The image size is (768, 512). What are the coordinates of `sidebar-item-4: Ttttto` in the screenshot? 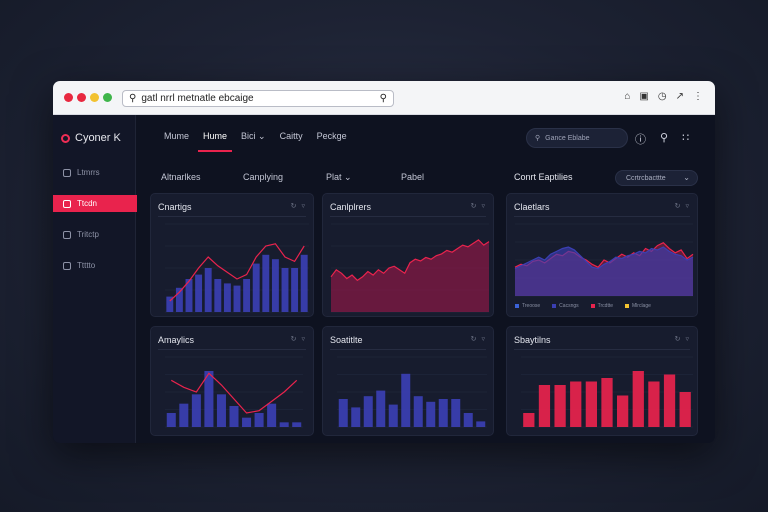 It's located at (94, 265).